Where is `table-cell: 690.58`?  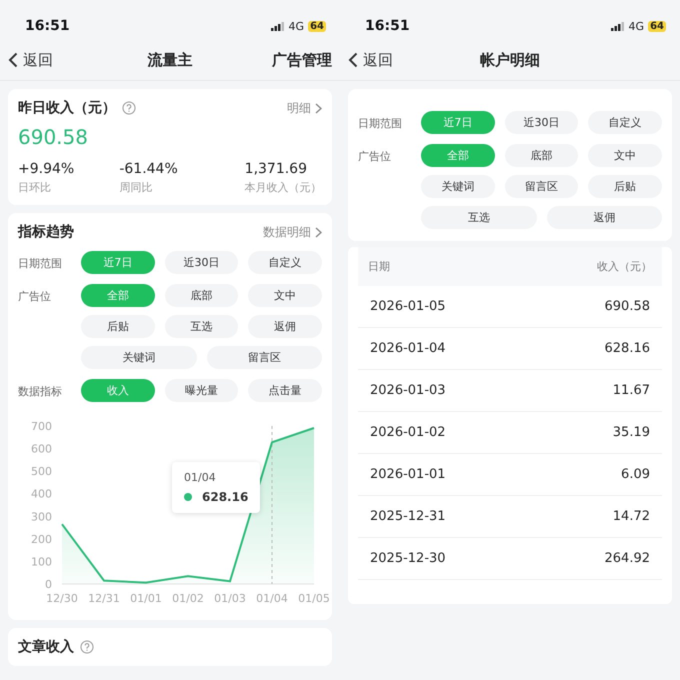
table-cell: 690.58 is located at coordinates (627, 306).